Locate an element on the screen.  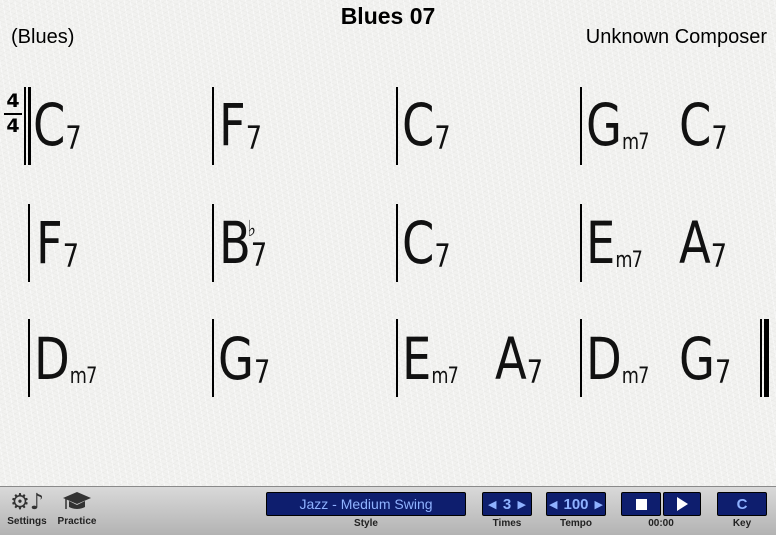
times-decrement-button: ◀ is located at coordinates (492, 504).